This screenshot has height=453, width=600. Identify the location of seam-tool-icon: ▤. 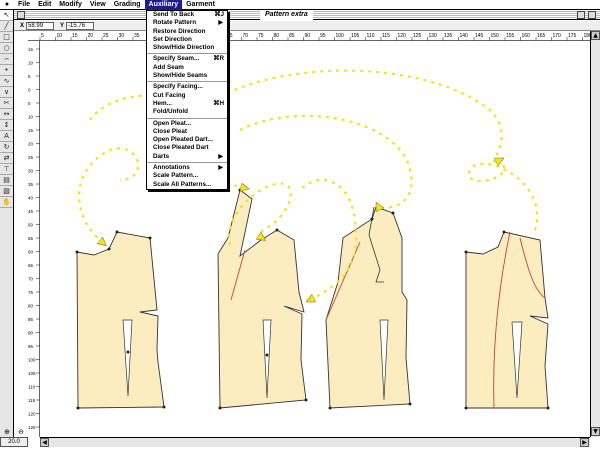
(6, 180).